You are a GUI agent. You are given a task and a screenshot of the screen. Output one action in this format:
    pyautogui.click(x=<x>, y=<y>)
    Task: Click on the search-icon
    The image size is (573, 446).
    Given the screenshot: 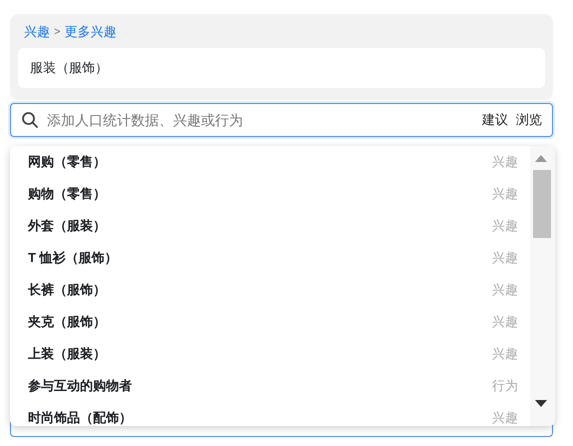 What is the action you would take?
    pyautogui.click(x=30, y=120)
    